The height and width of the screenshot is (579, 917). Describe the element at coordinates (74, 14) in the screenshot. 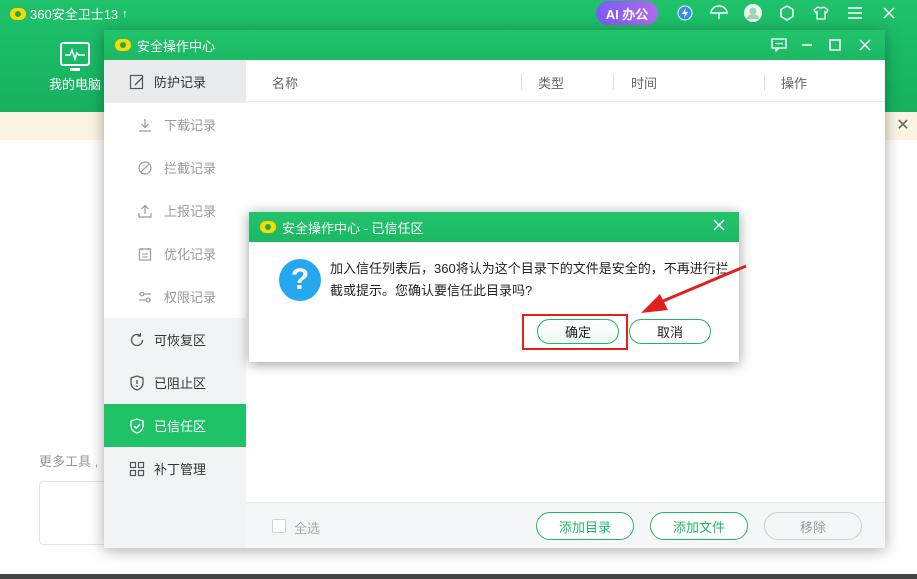

I see `app-title: 360安全卫士13` at that location.